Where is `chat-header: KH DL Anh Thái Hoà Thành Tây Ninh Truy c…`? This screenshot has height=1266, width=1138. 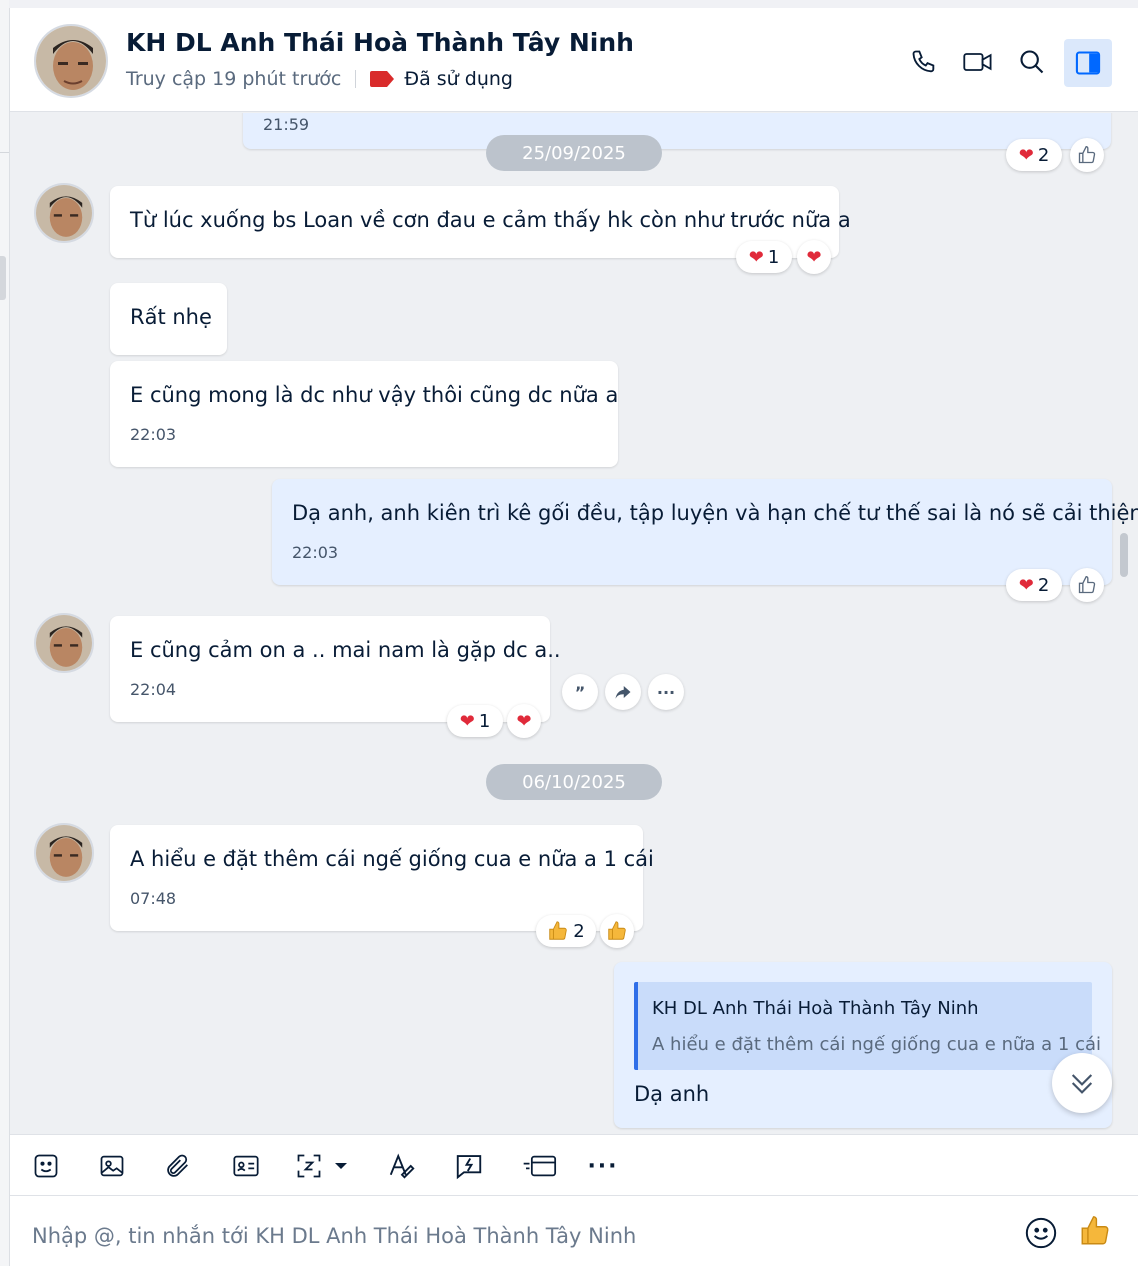
chat-header: KH DL Anh Thái Hoà Thành Tây Ninh Truy c… is located at coordinates (574, 60).